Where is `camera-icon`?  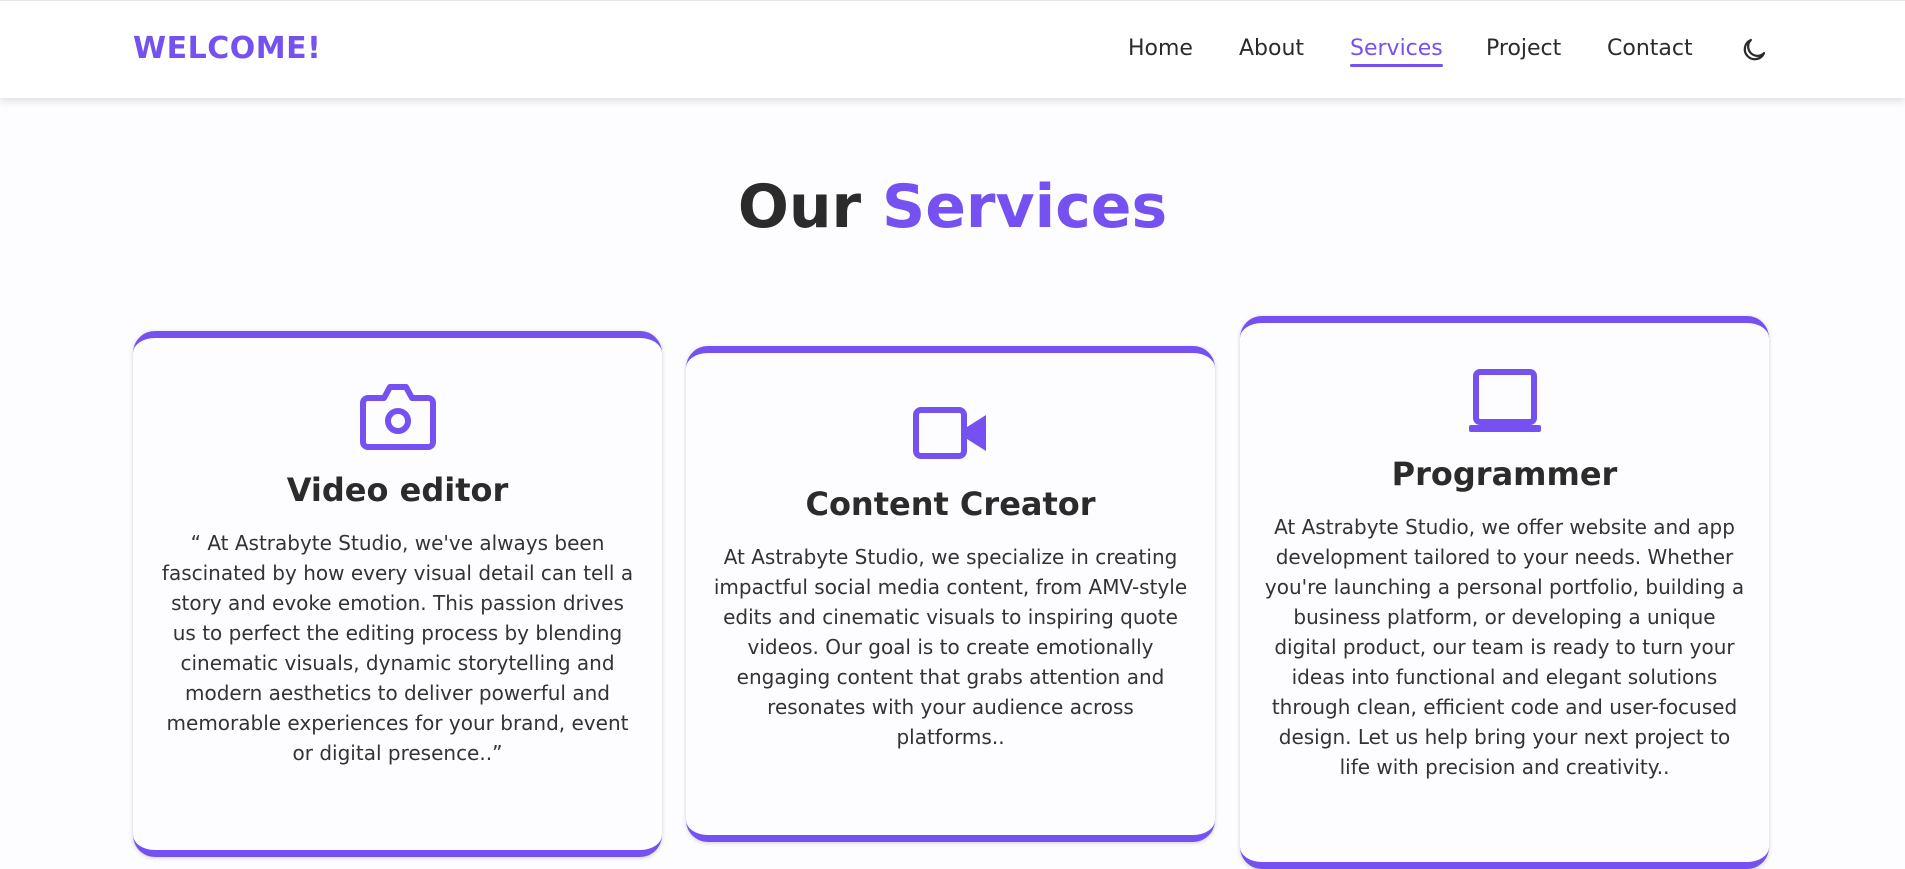
camera-icon is located at coordinates (397, 417).